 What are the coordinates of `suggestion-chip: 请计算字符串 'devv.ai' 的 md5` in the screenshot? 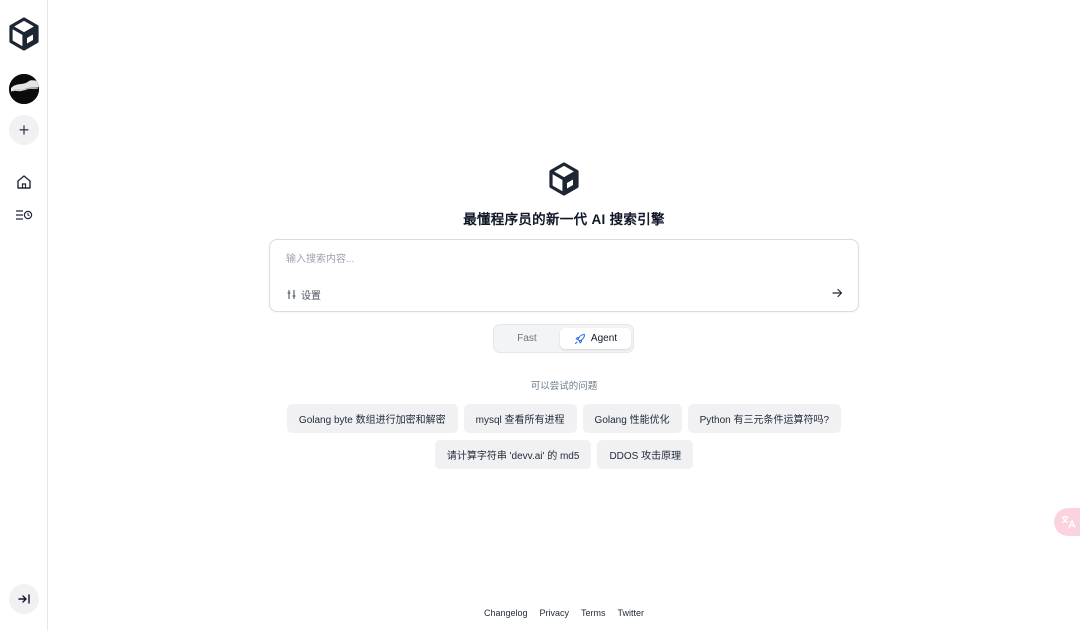 It's located at (513, 454).